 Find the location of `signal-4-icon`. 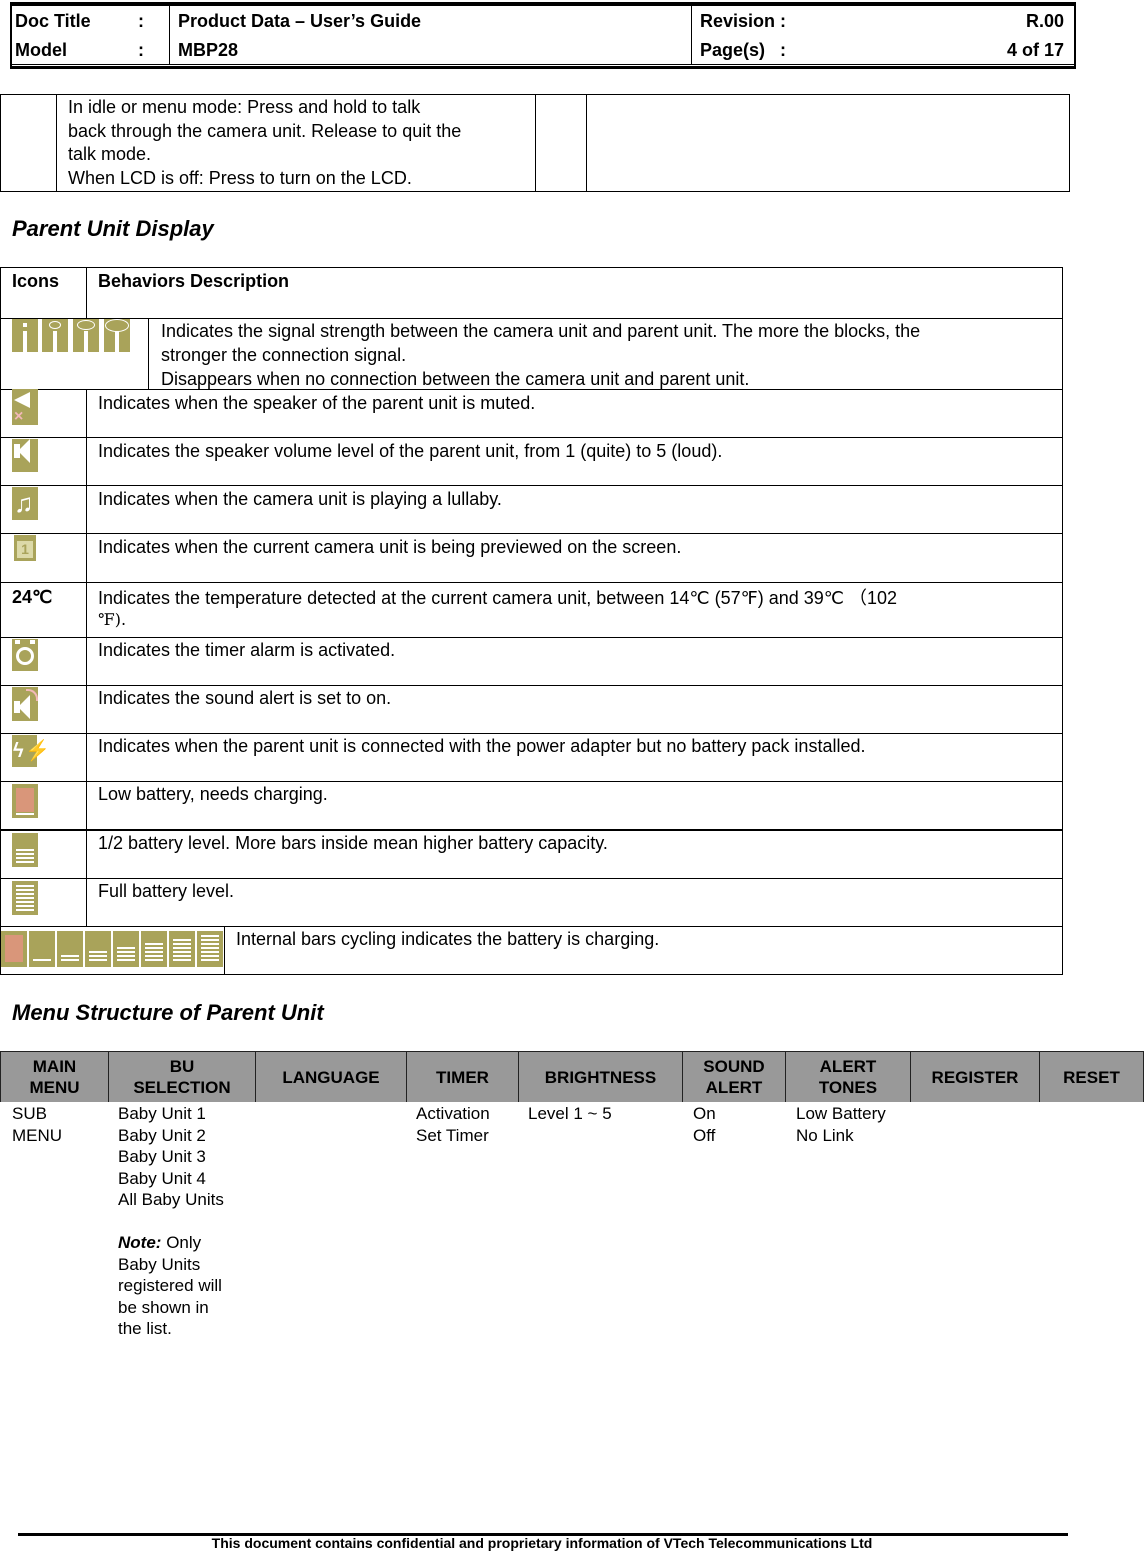

signal-4-icon is located at coordinates (117, 335).